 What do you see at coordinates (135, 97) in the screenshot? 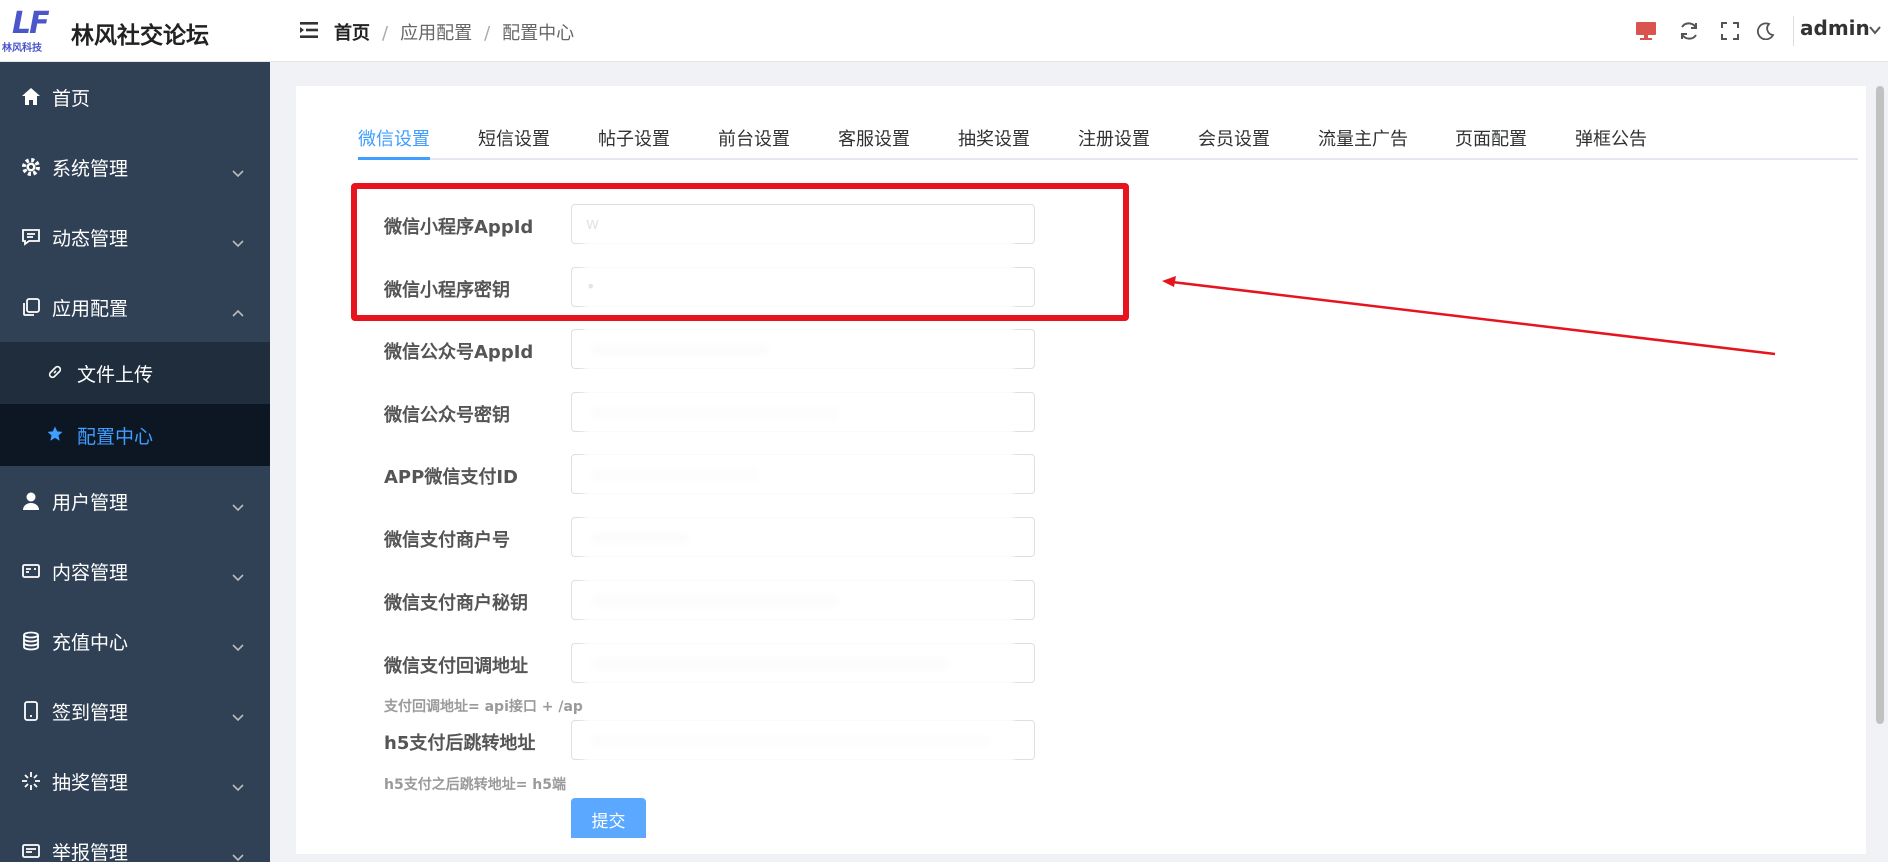
I see `sidebar-item-home: 首页` at bounding box center [135, 97].